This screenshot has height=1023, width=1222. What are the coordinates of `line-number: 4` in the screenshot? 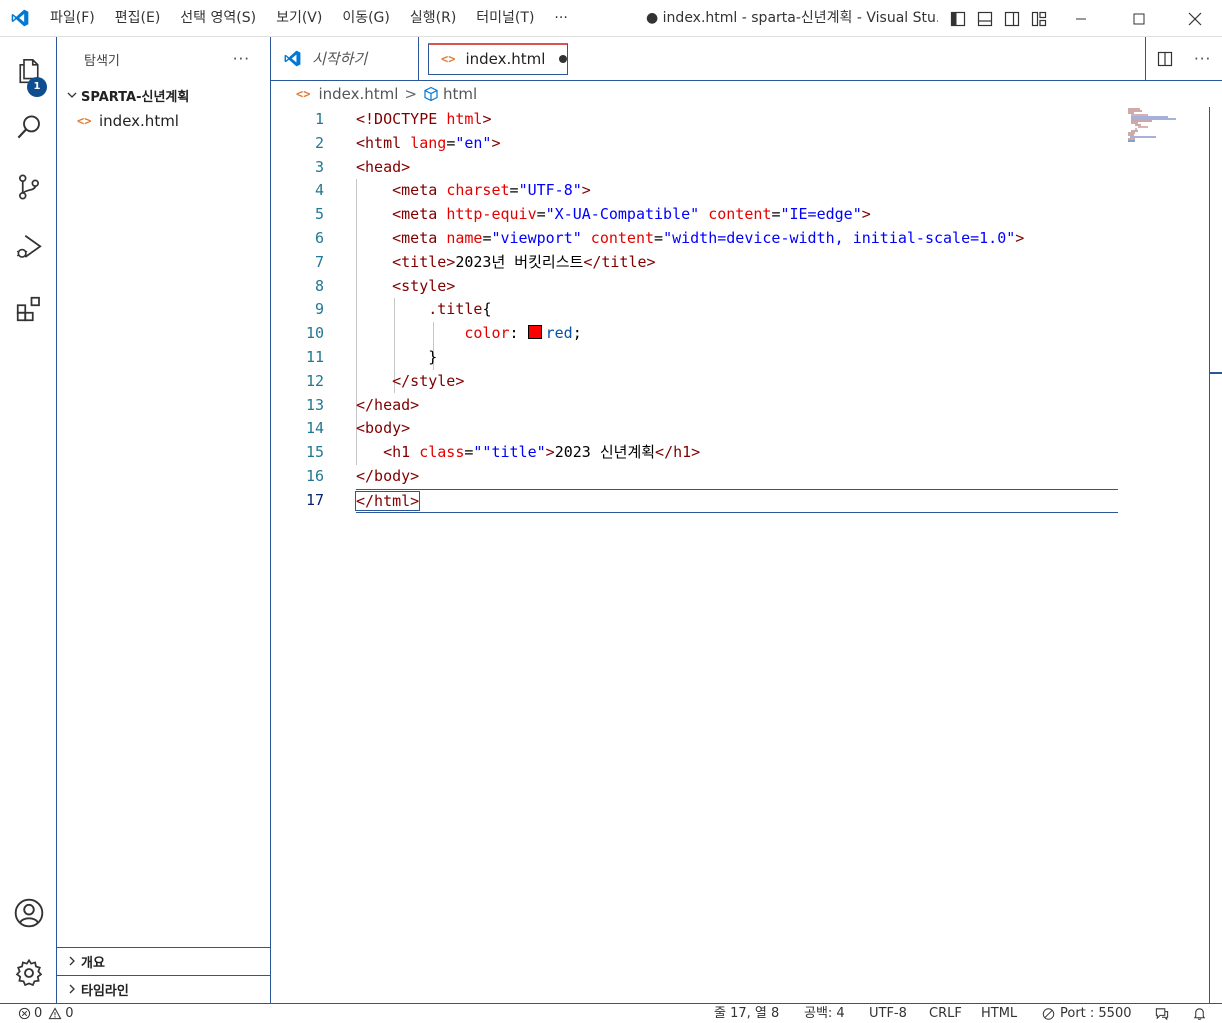 It's located at (319, 190).